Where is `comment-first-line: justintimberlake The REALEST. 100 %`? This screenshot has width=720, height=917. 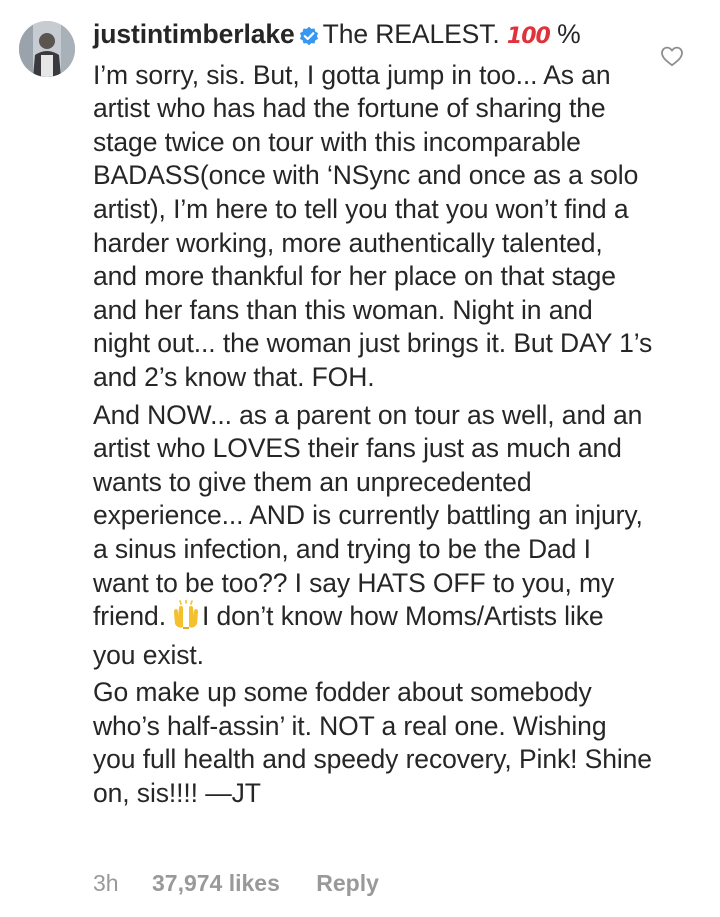
comment-first-line: justintimberlake The REALEST. 100 % is located at coordinates (373, 36).